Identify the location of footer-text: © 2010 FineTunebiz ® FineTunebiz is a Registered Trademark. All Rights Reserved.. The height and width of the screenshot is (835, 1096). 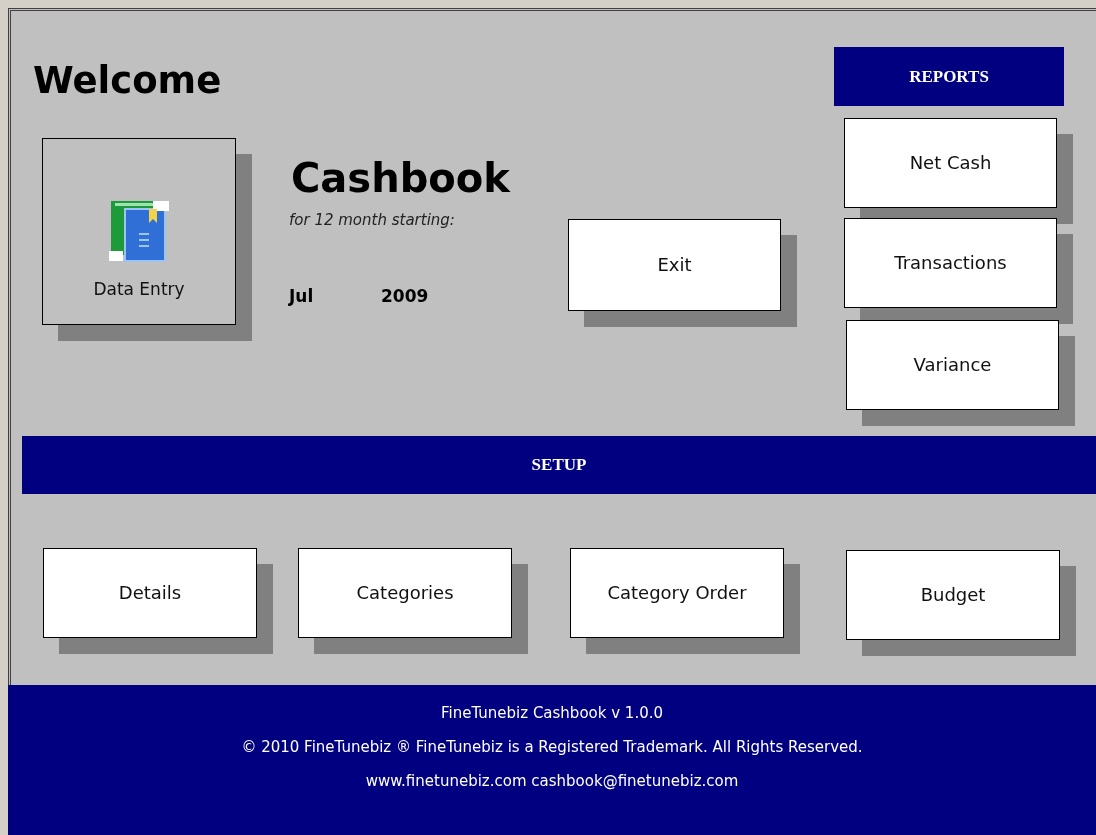
(552, 747).